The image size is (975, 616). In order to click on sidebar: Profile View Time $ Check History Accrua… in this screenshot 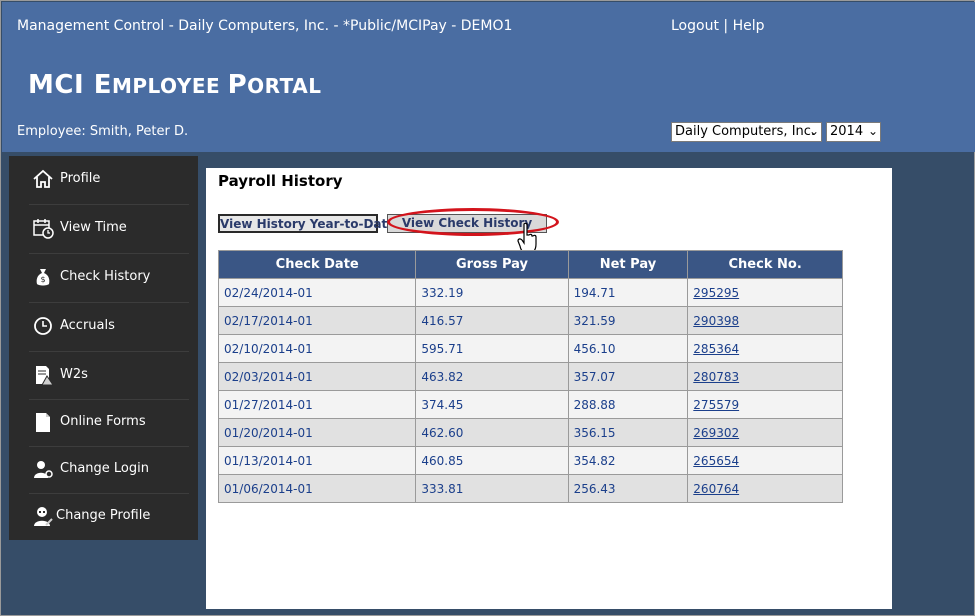, I will do `click(103, 348)`.